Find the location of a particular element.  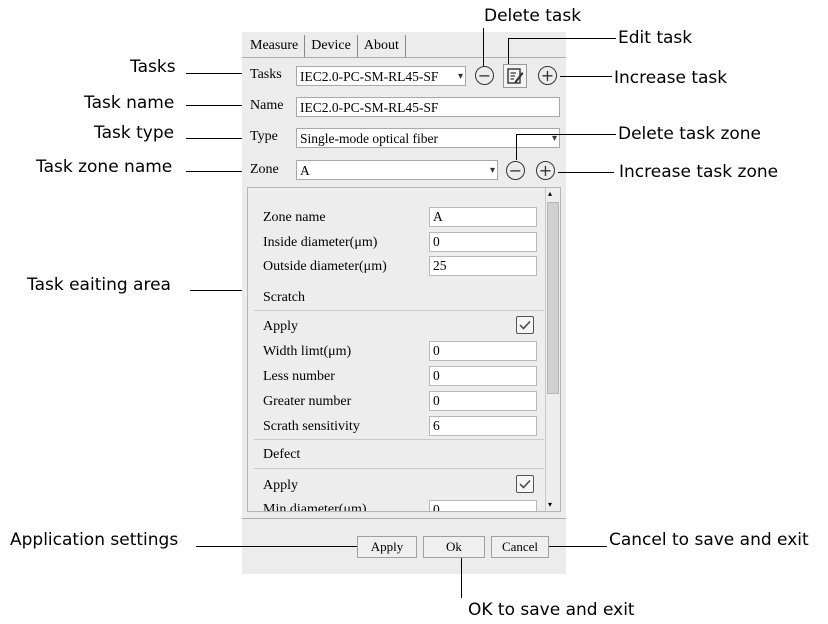

callout-edit-task: Edit task is located at coordinates (655, 38).